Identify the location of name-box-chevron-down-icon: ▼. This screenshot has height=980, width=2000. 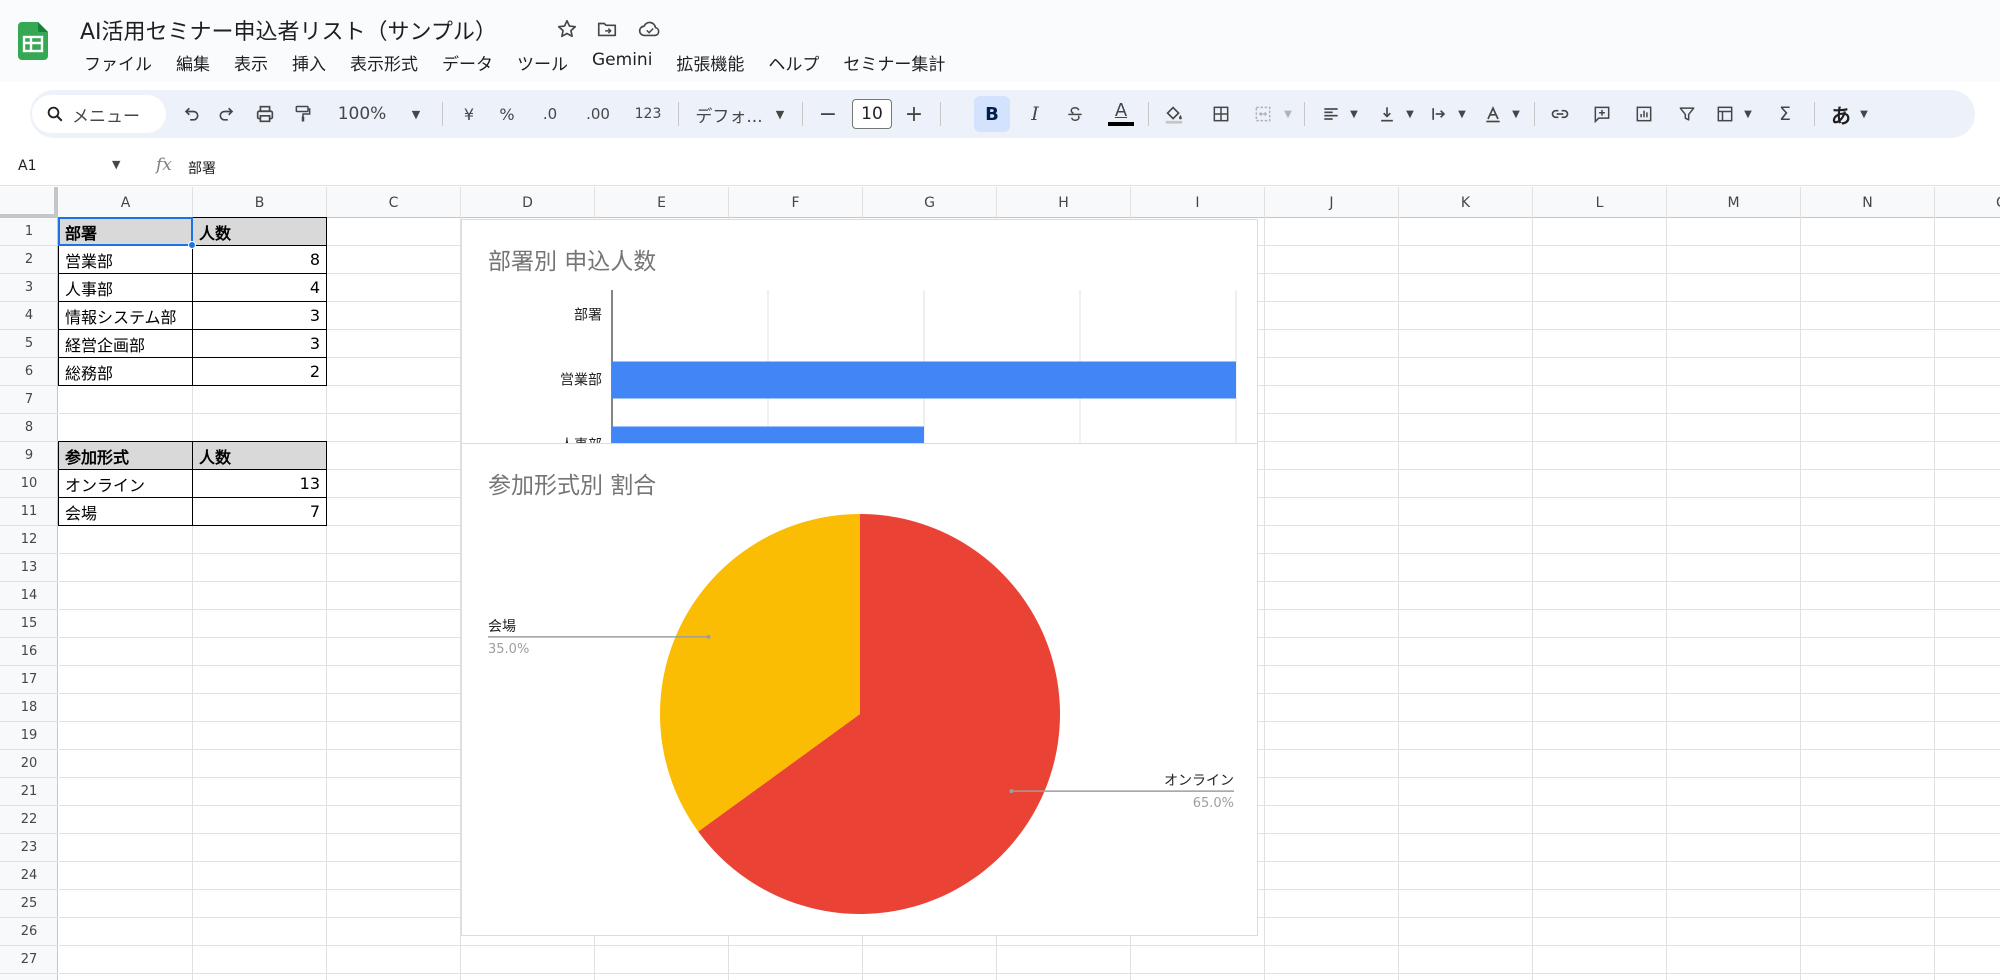
(116, 164).